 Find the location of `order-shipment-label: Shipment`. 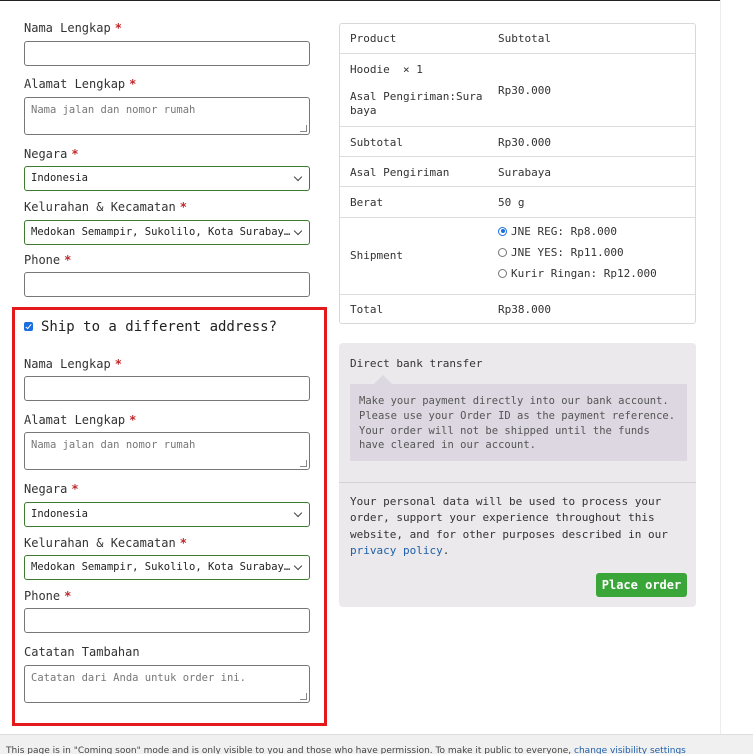

order-shipment-label: Shipment is located at coordinates (376, 255).